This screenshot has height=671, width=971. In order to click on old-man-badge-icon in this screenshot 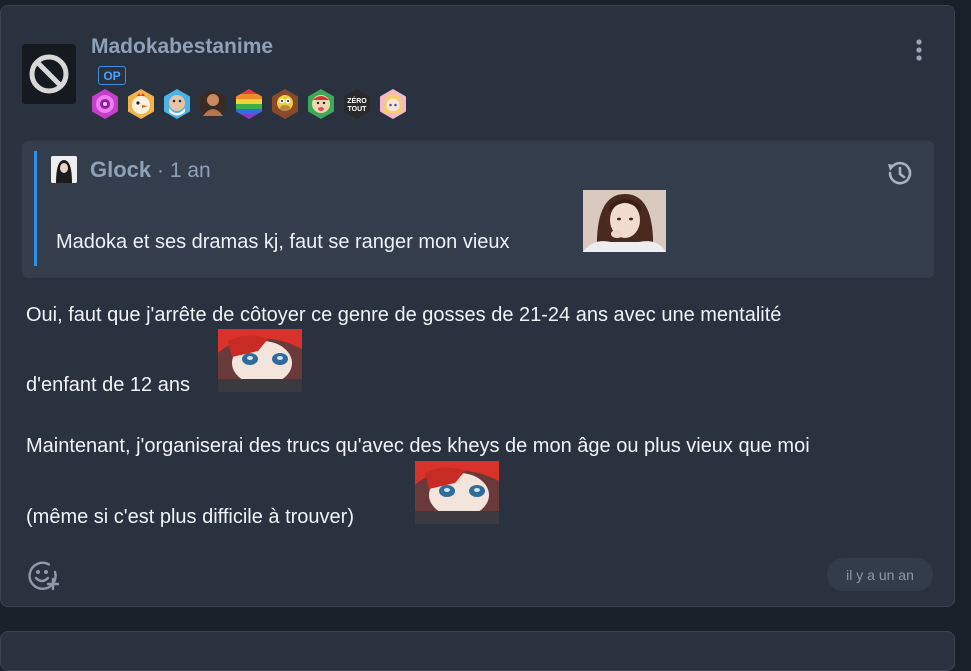, I will do `click(177, 104)`.